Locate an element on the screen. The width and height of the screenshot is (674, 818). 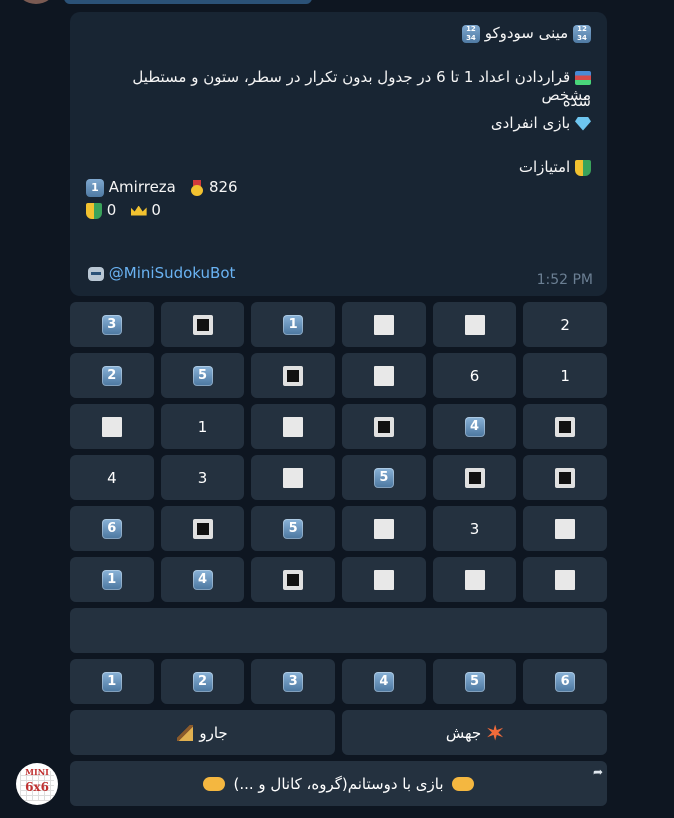
share-label: بازی با دوستانم(گروه، کانال و ...) is located at coordinates (338, 783).